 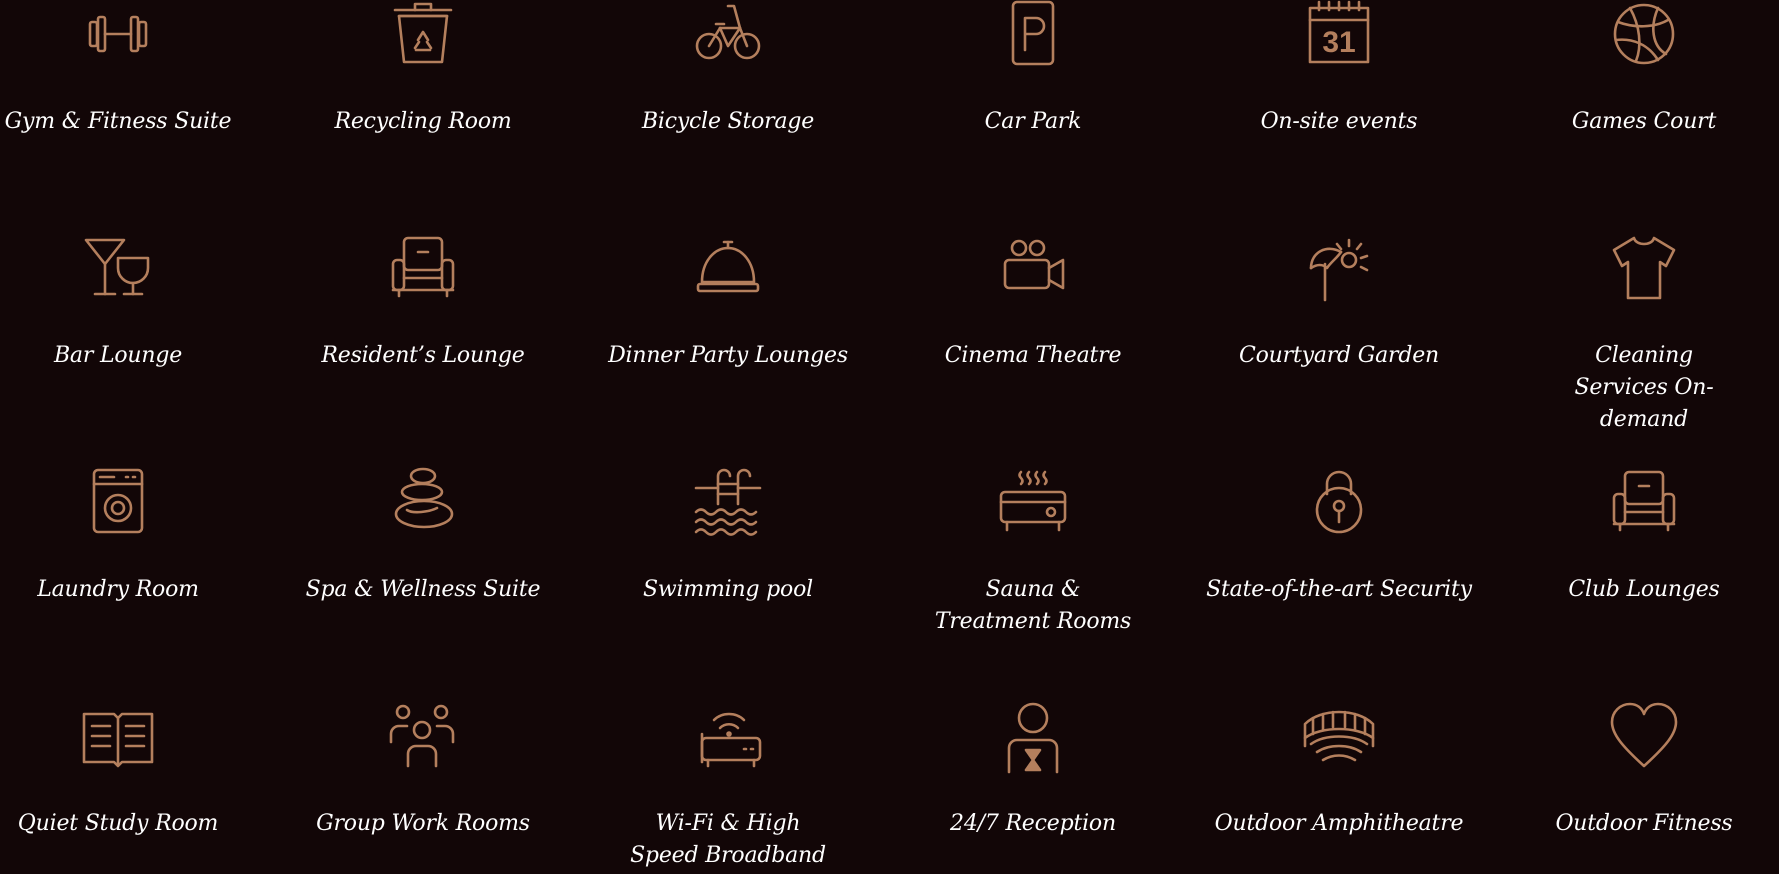 What do you see at coordinates (1033, 268) in the screenshot?
I see `movie-camera-icon` at bounding box center [1033, 268].